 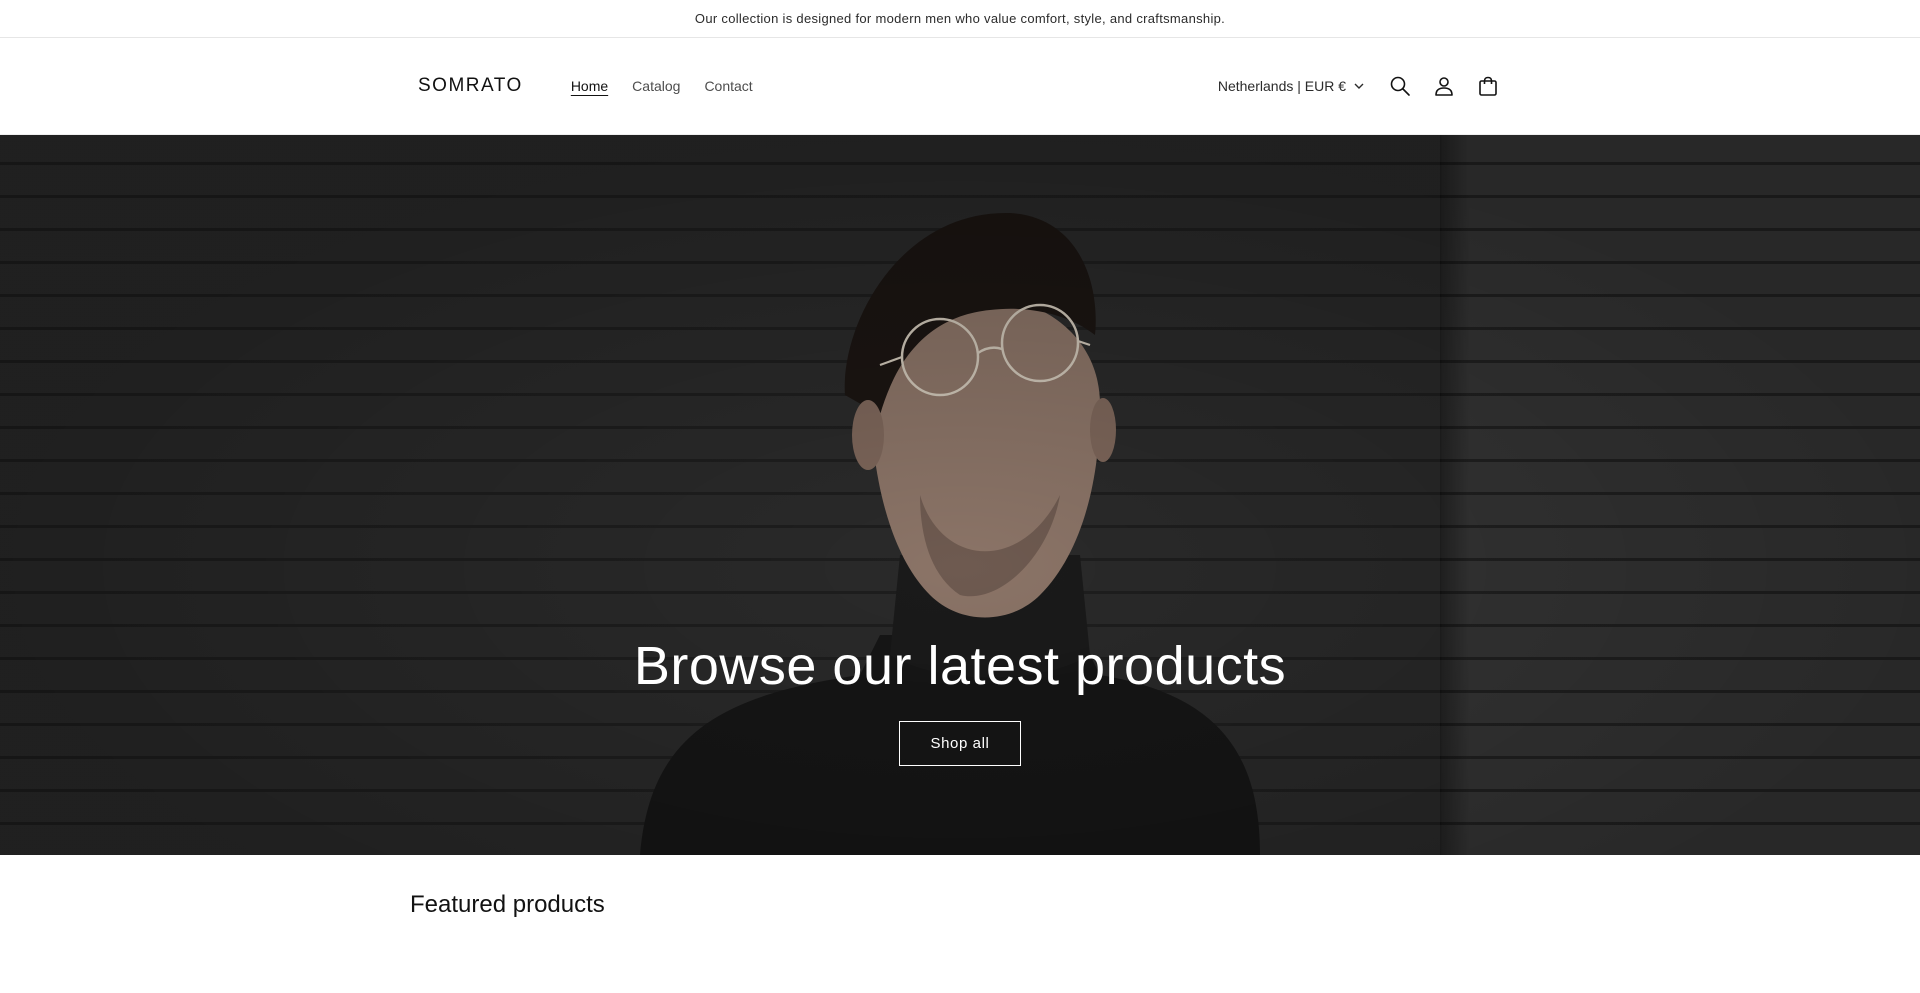 I want to click on search-button, so click(x=1400, y=86).